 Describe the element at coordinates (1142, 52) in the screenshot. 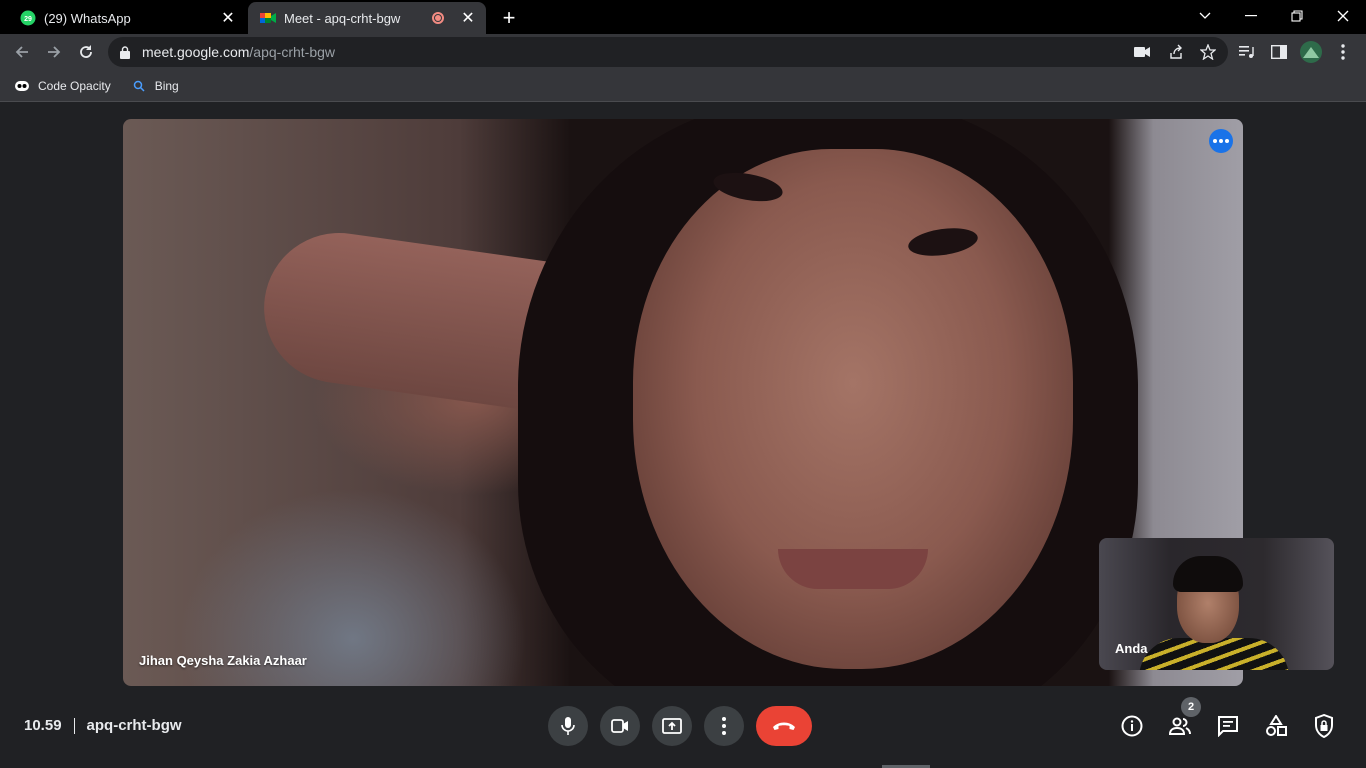

I see `camera-in-use-icon` at that location.